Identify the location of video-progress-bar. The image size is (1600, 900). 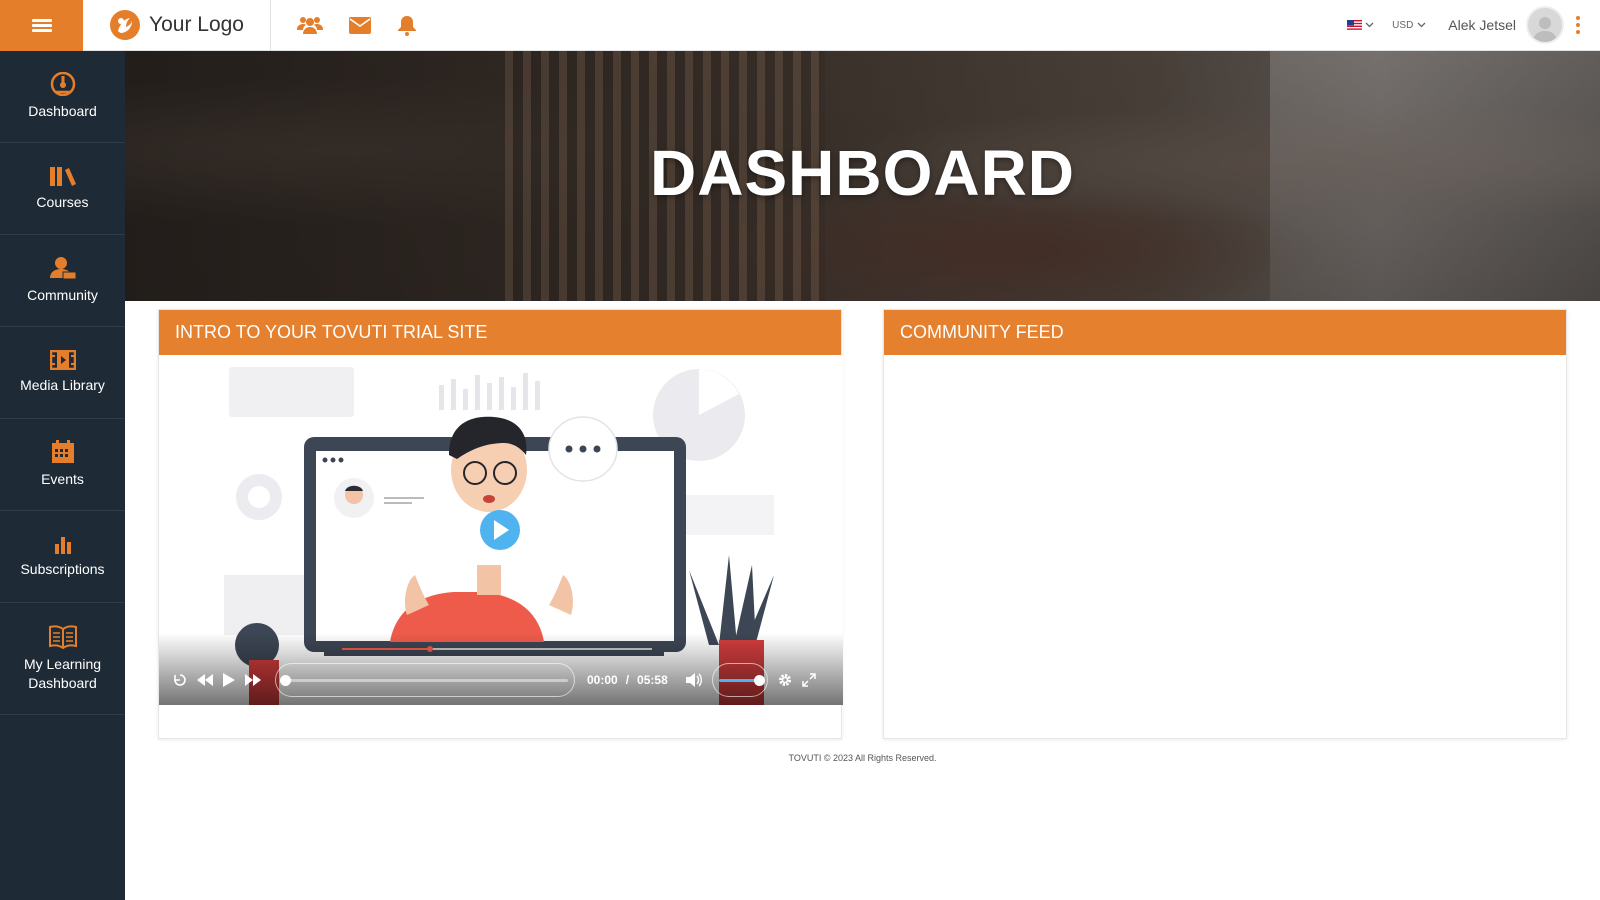
(425, 680).